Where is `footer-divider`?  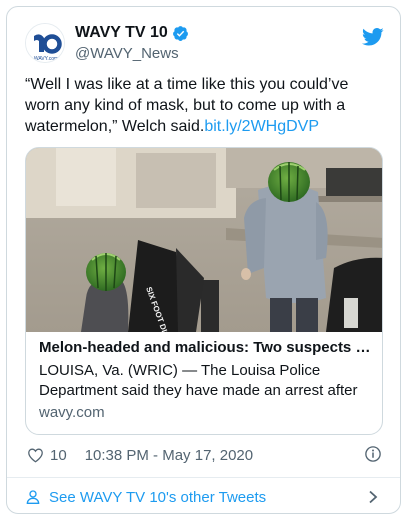
footer-divider is located at coordinates (203, 477).